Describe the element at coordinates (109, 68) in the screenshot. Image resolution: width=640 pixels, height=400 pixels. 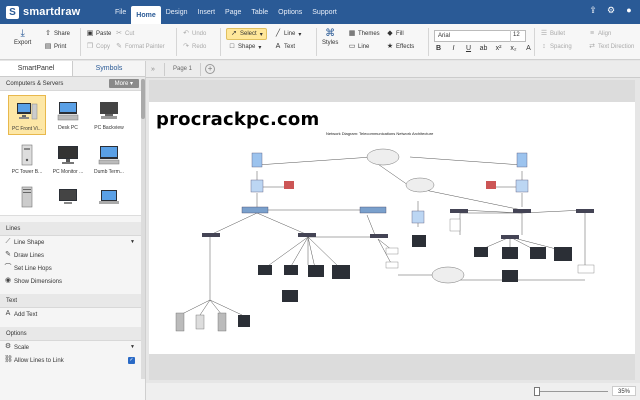
I see `tab-symbols: Symbols` at that location.